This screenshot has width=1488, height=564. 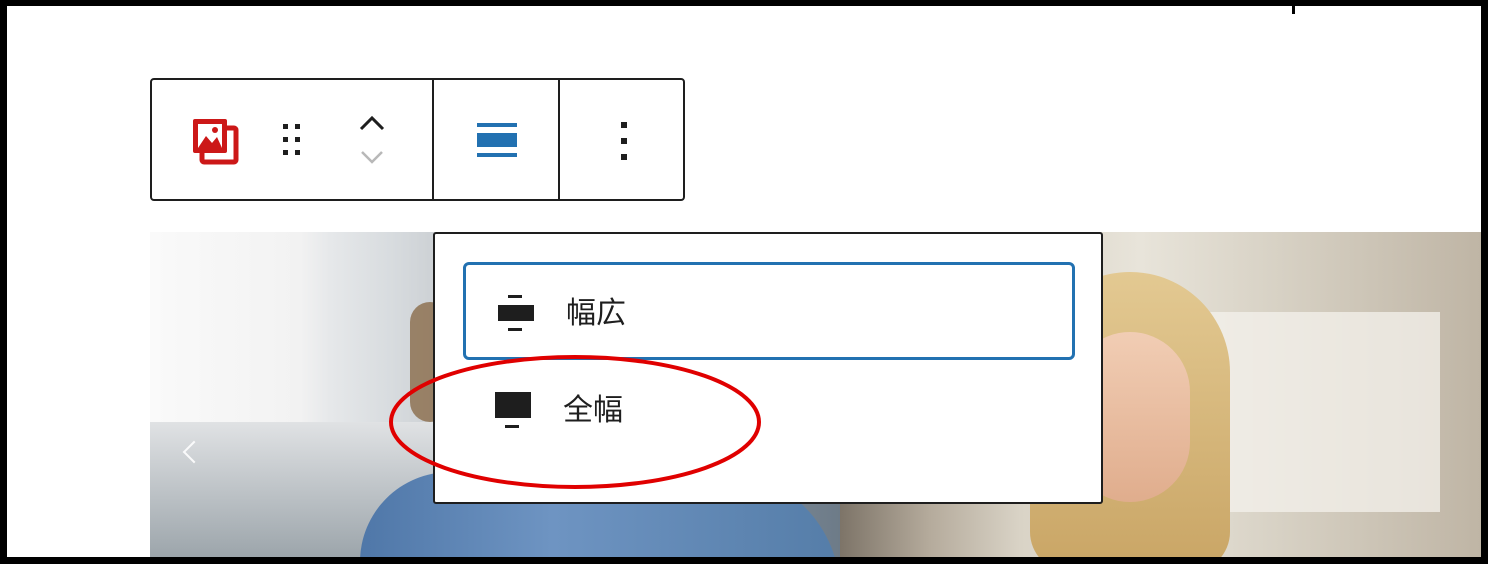 I want to click on drag-handle-icon, so click(x=292, y=140).